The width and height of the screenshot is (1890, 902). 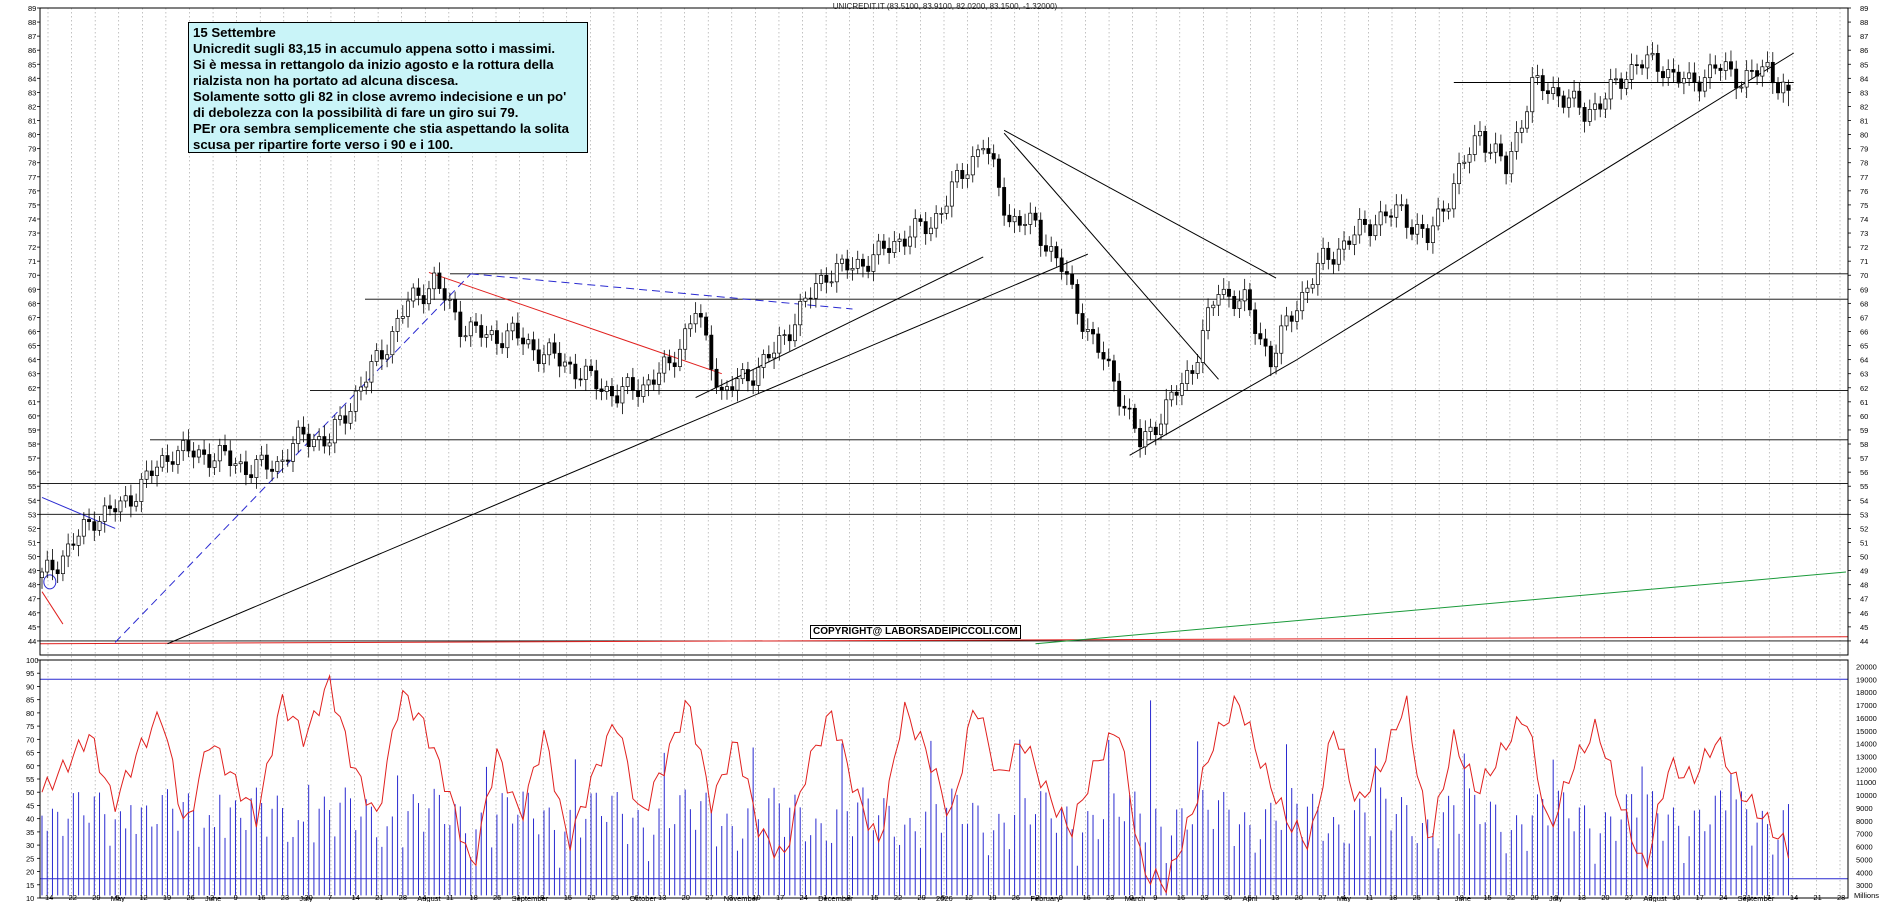 What do you see at coordinates (835, 898) in the screenshot?
I see `month-label: December` at bounding box center [835, 898].